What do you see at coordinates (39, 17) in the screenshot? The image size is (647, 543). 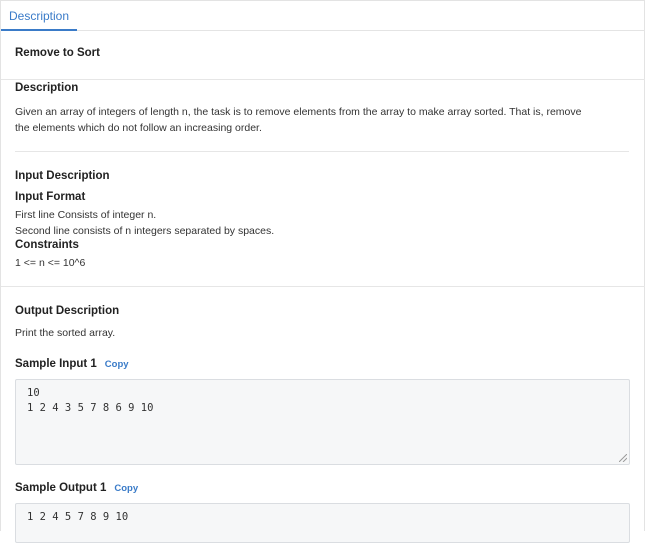 I see `tab-description: Description` at bounding box center [39, 17].